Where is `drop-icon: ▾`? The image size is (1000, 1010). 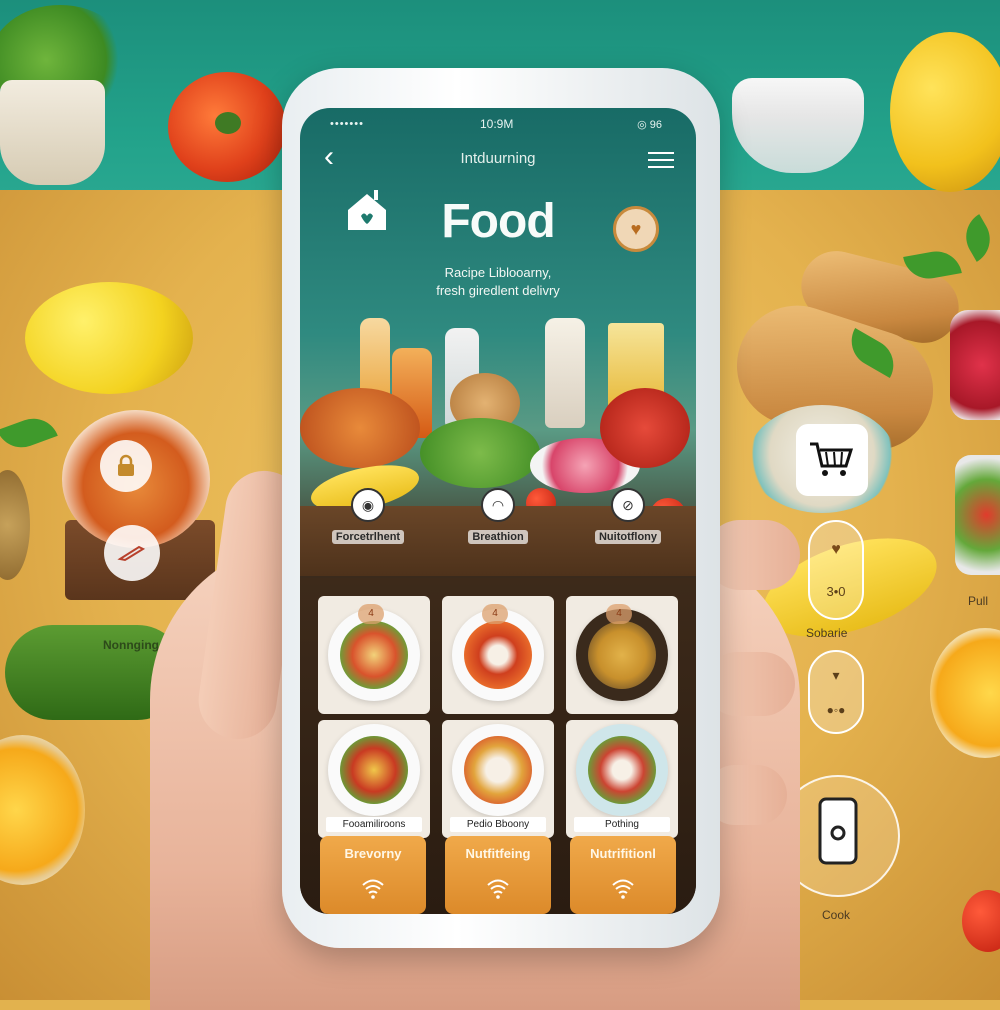
drop-icon: ▾ is located at coordinates (836, 675).